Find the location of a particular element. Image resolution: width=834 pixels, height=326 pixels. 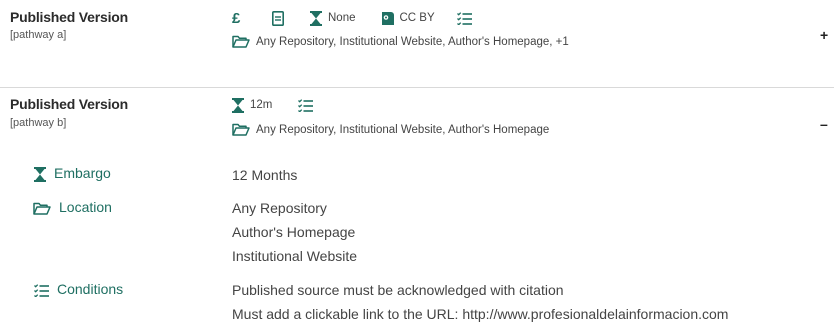

location-value: Author's Homepage is located at coordinates (294, 232).